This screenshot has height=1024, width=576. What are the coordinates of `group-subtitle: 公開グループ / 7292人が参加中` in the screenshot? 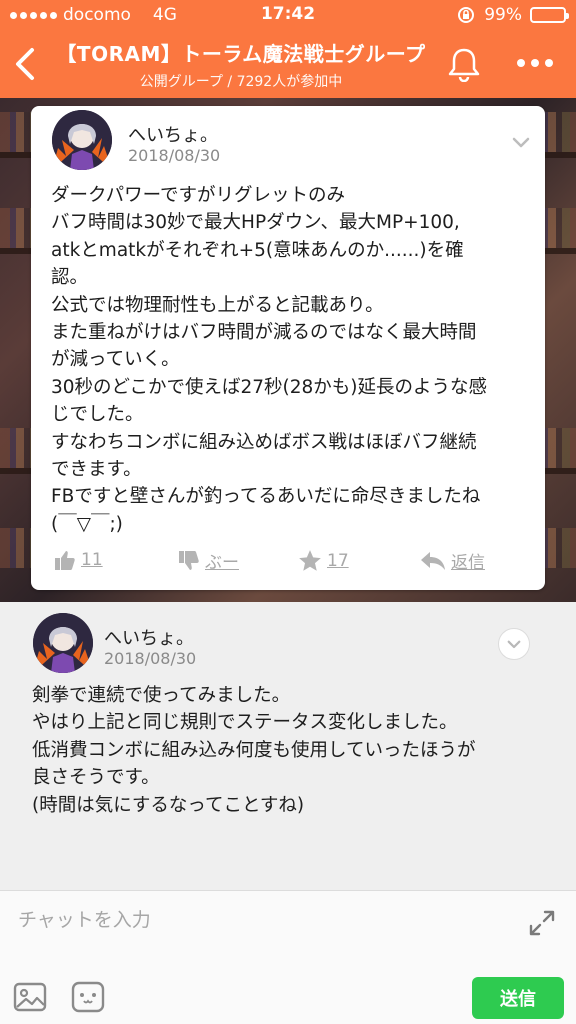 It's located at (241, 82).